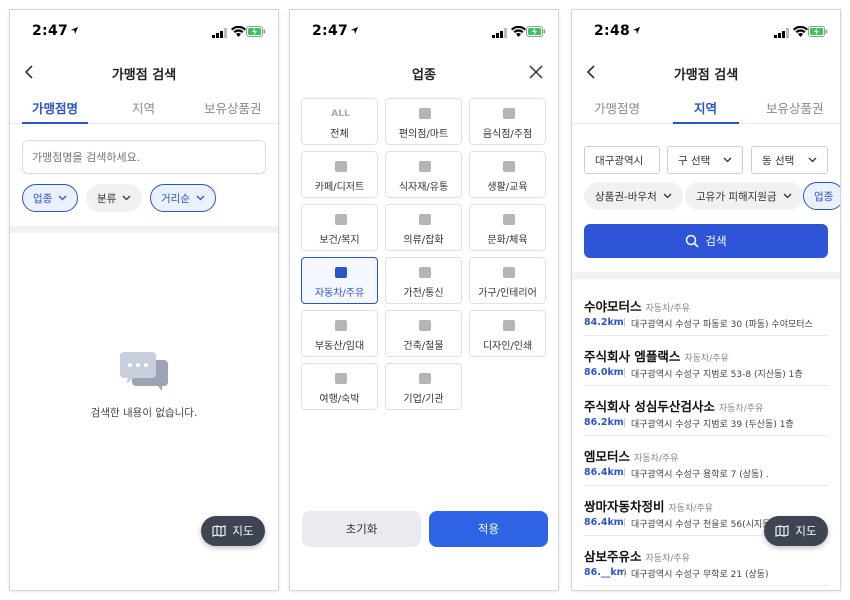 The height and width of the screenshot is (600, 850). I want to click on result-name: 주식회사 엠플랙스 자동차/주유, so click(656, 355).